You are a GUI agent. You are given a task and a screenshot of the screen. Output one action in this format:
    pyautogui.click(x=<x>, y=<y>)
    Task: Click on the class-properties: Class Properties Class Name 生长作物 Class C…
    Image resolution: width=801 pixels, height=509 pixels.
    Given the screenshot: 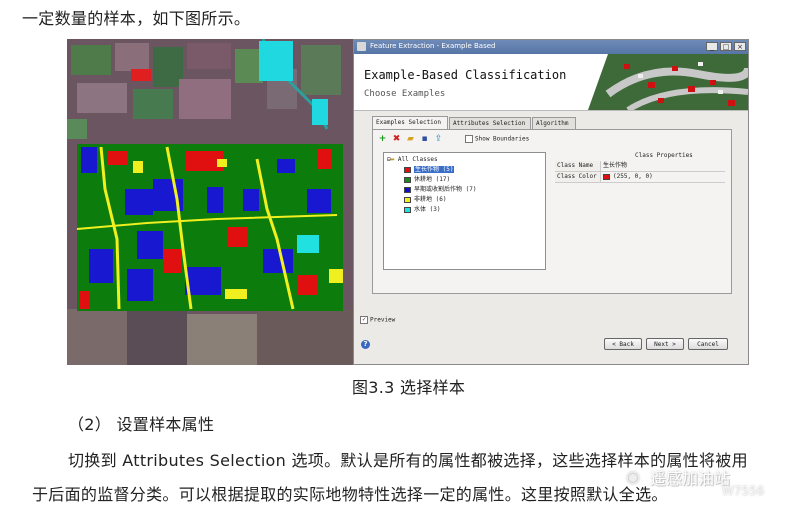 What is the action you would take?
    pyautogui.click(x=640, y=167)
    